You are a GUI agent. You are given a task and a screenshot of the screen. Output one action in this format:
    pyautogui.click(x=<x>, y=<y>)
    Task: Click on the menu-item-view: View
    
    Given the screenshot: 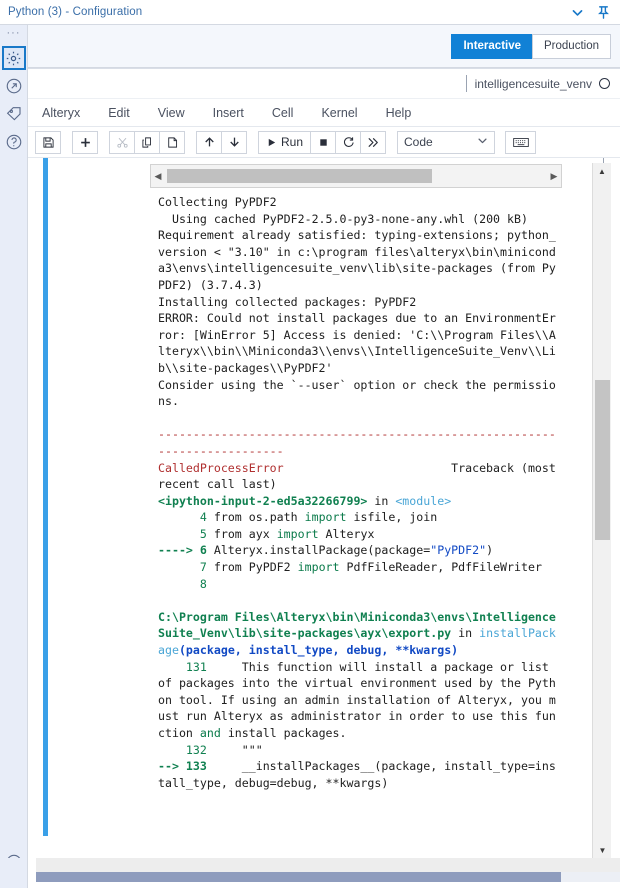 What is the action you would take?
    pyautogui.click(x=171, y=113)
    